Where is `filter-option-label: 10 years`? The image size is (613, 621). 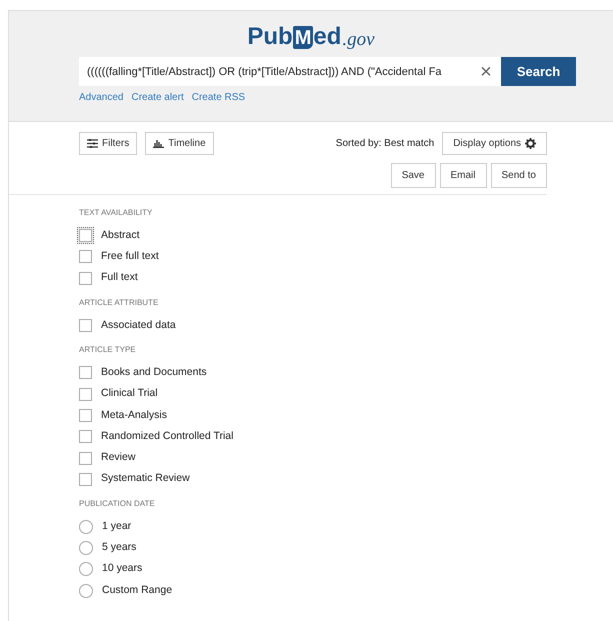 filter-option-label: 10 years is located at coordinates (122, 569).